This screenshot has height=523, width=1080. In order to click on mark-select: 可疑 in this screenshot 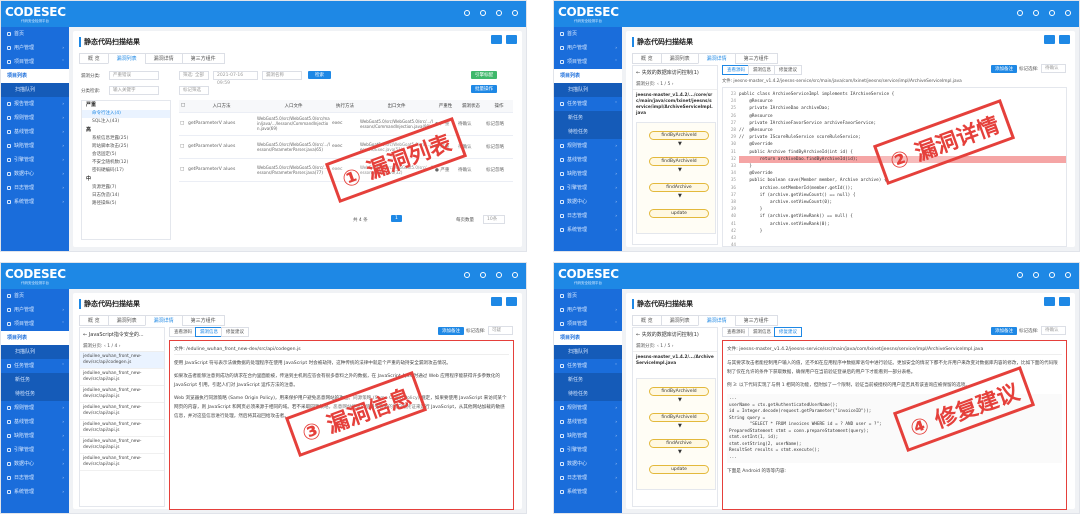, I will do `click(500, 330)`.